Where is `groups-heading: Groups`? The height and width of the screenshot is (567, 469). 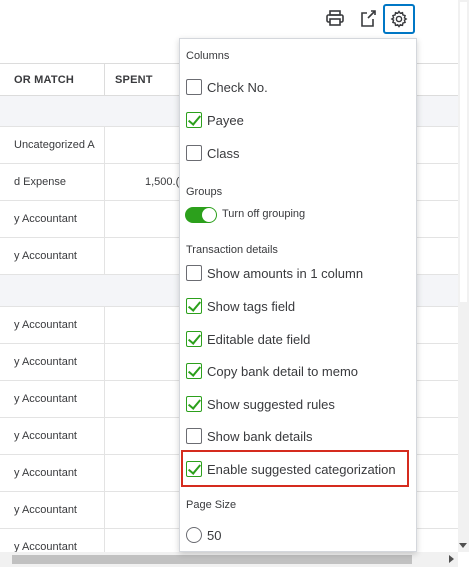
groups-heading: Groups is located at coordinates (204, 192).